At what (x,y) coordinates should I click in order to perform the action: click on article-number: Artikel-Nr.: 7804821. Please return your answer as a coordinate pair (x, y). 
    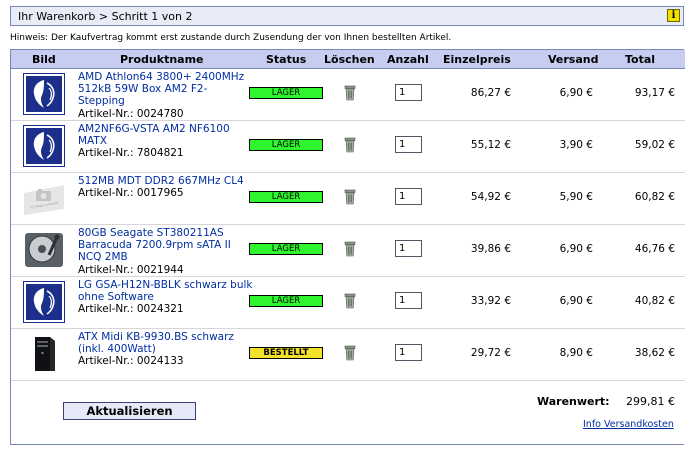
    Looking at the image, I should click on (131, 153).